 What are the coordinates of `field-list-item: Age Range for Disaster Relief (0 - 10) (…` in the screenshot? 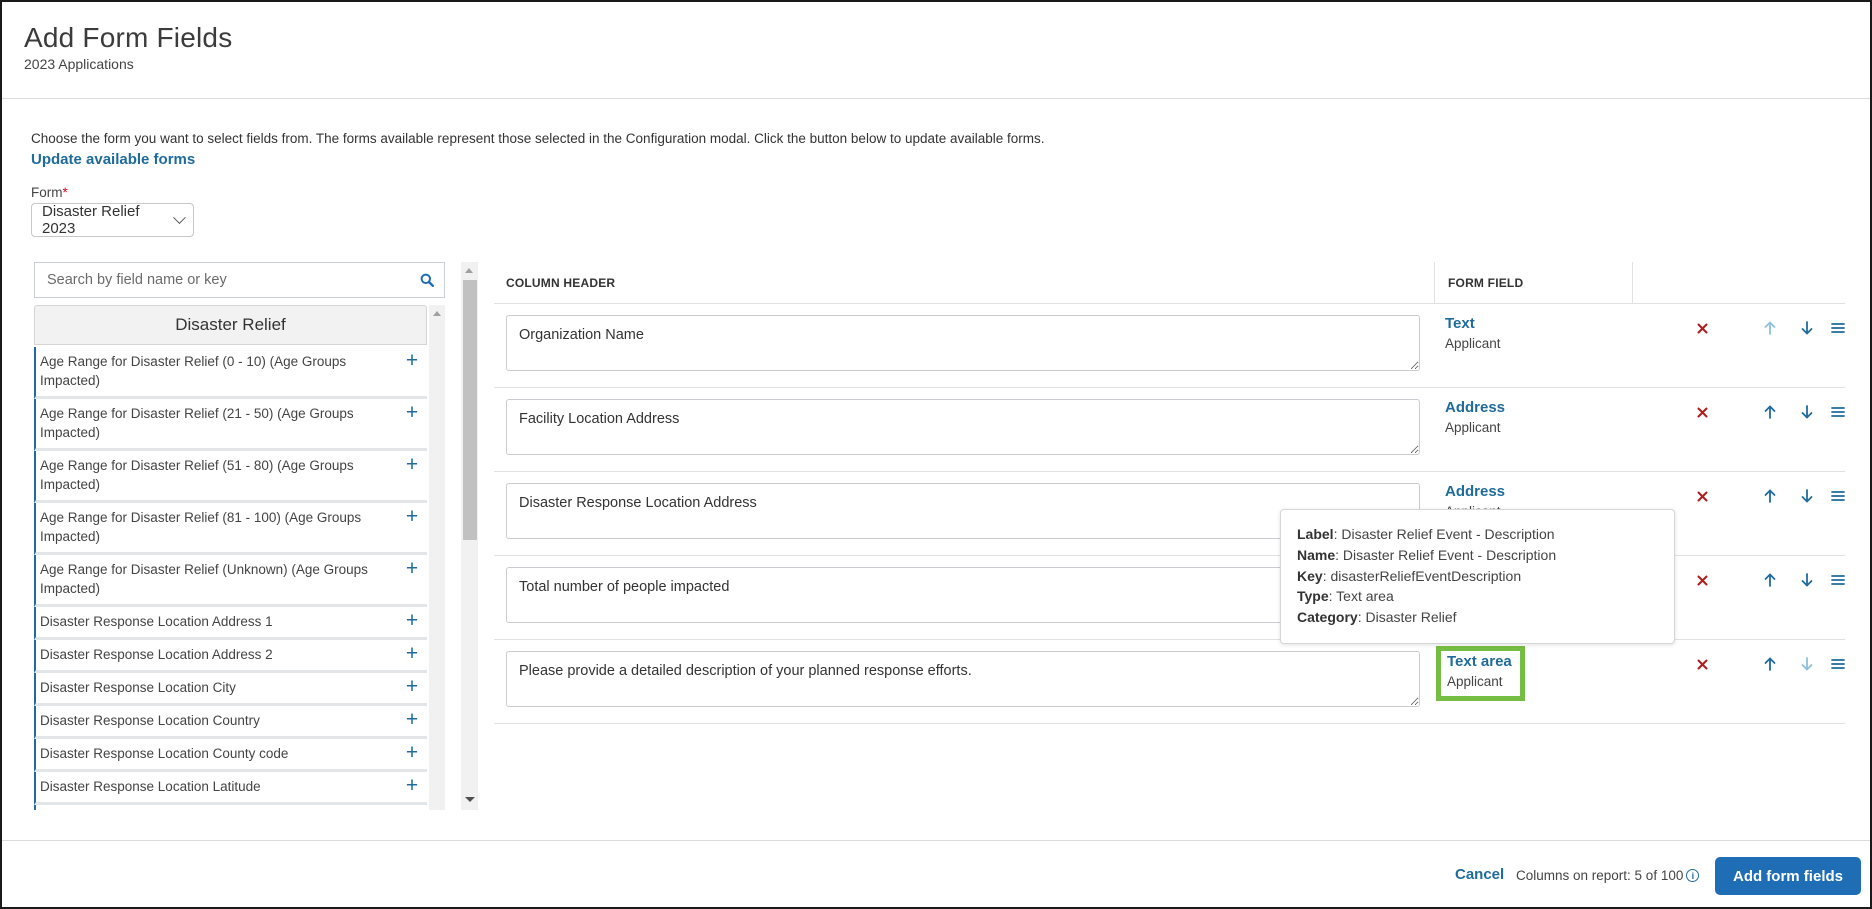 It's located at (230, 373).